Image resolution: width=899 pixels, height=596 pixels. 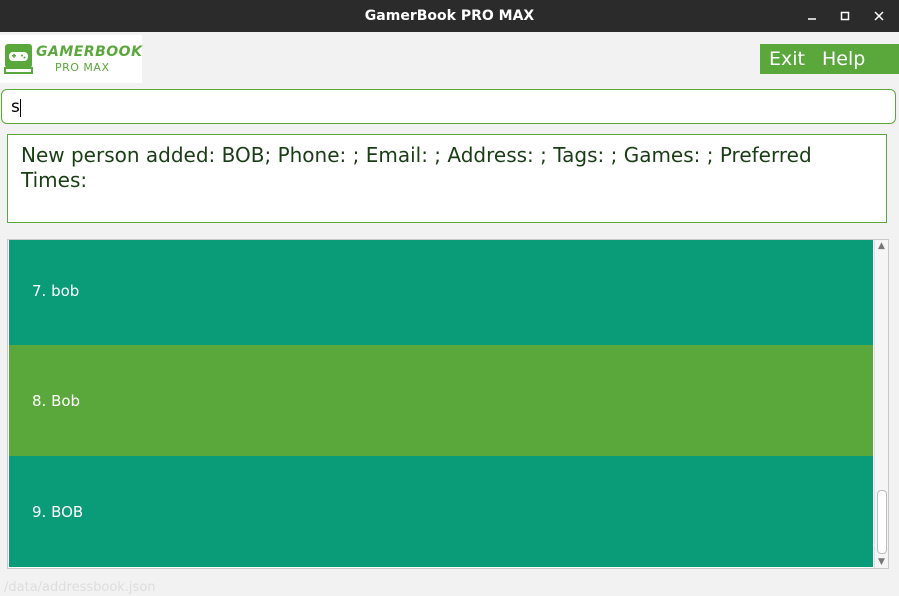 I want to click on save-location-status: /data/addressbook.json, so click(x=80, y=587).